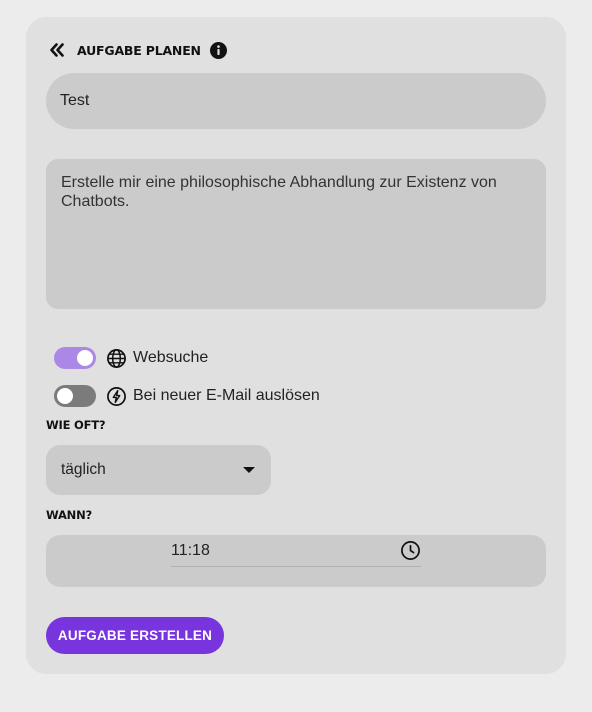 The height and width of the screenshot is (712, 592). I want to click on time-picker: 11:18, so click(296, 561).